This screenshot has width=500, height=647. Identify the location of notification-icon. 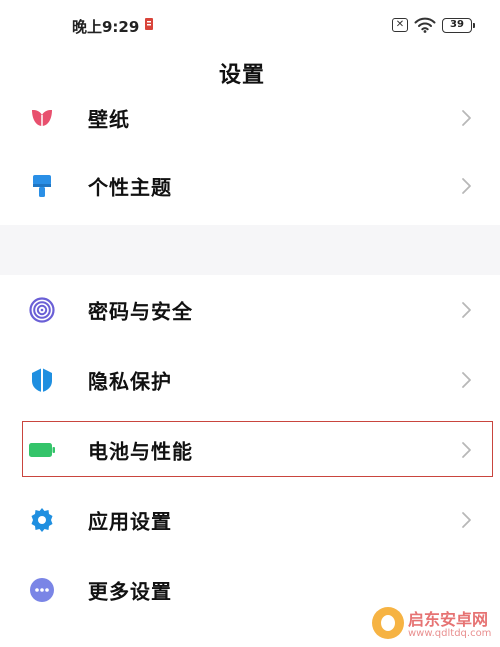
(149, 24).